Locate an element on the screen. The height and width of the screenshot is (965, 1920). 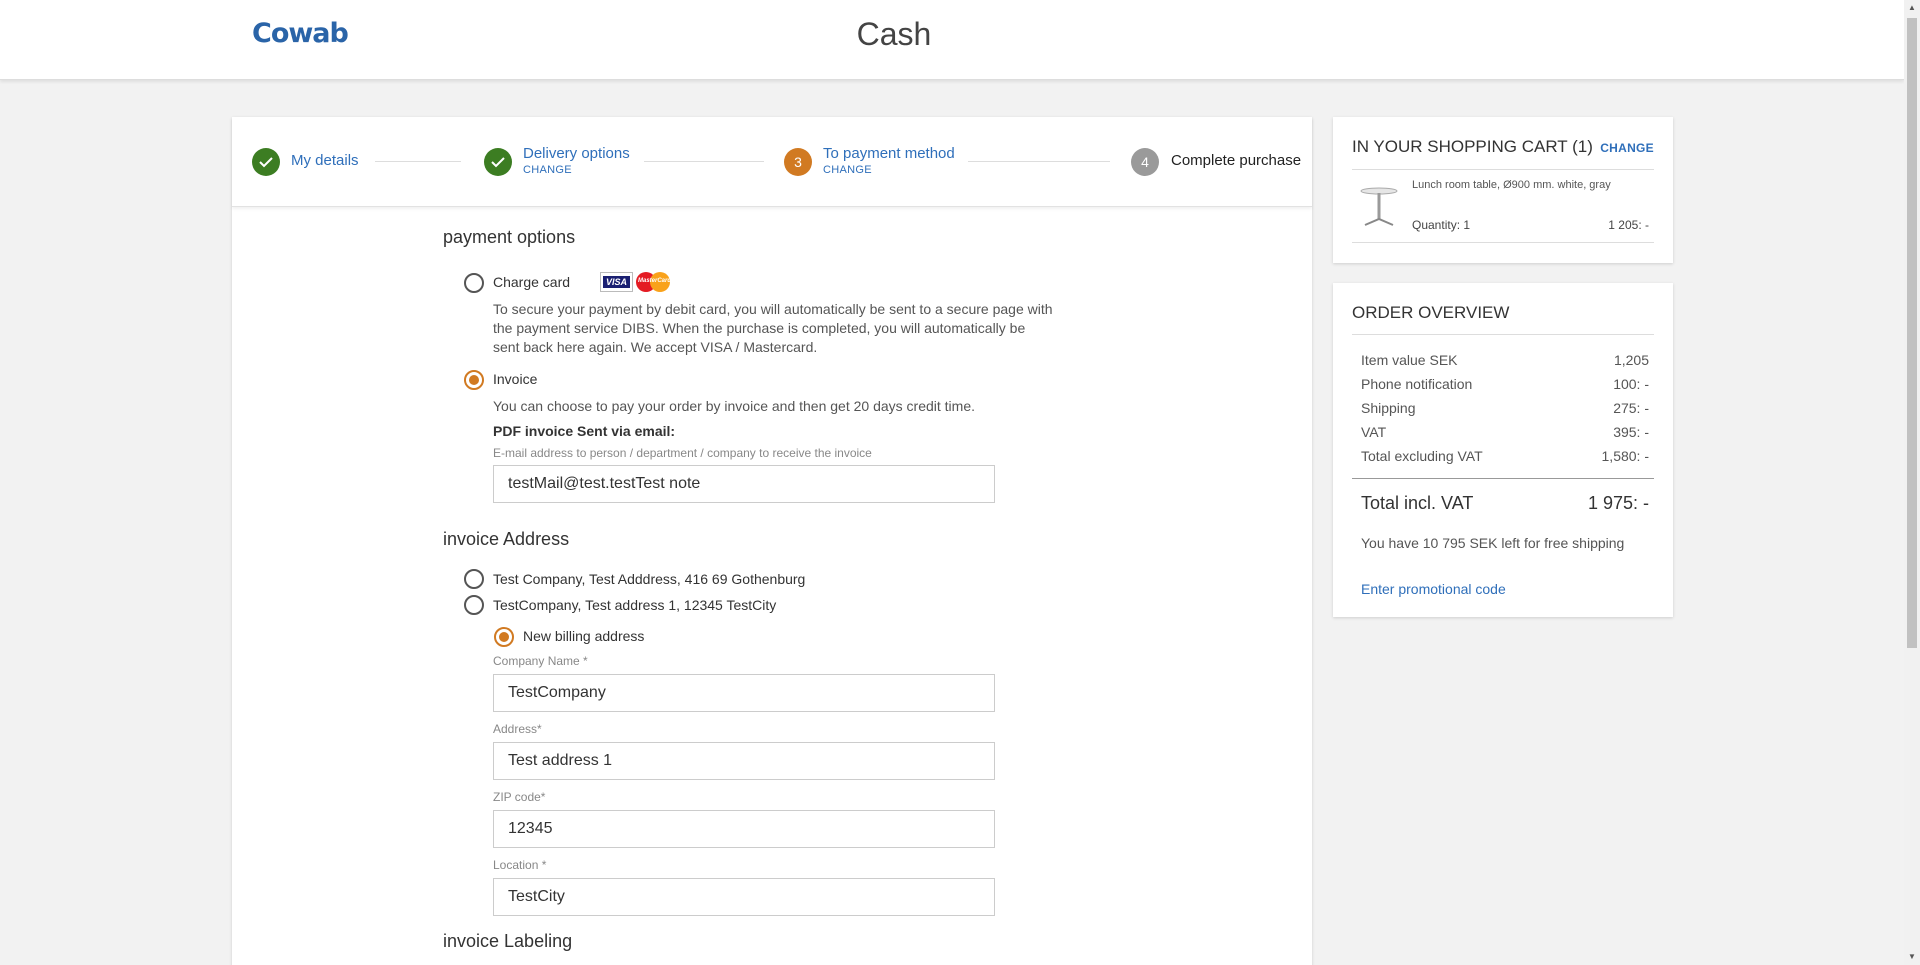
cart-title: IN YOUR SHOPPING CART (1) is located at coordinates (1472, 146).